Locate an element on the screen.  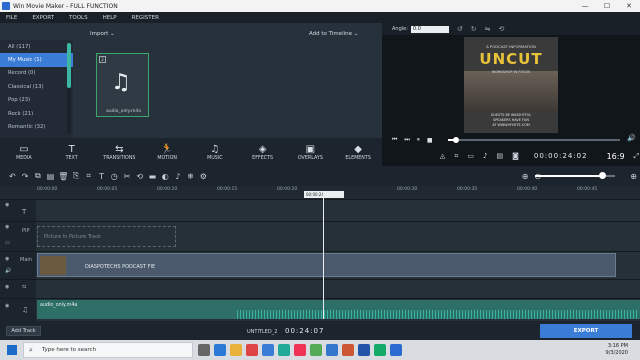
add-track-button: Add Track is located at coordinates (23, 331).